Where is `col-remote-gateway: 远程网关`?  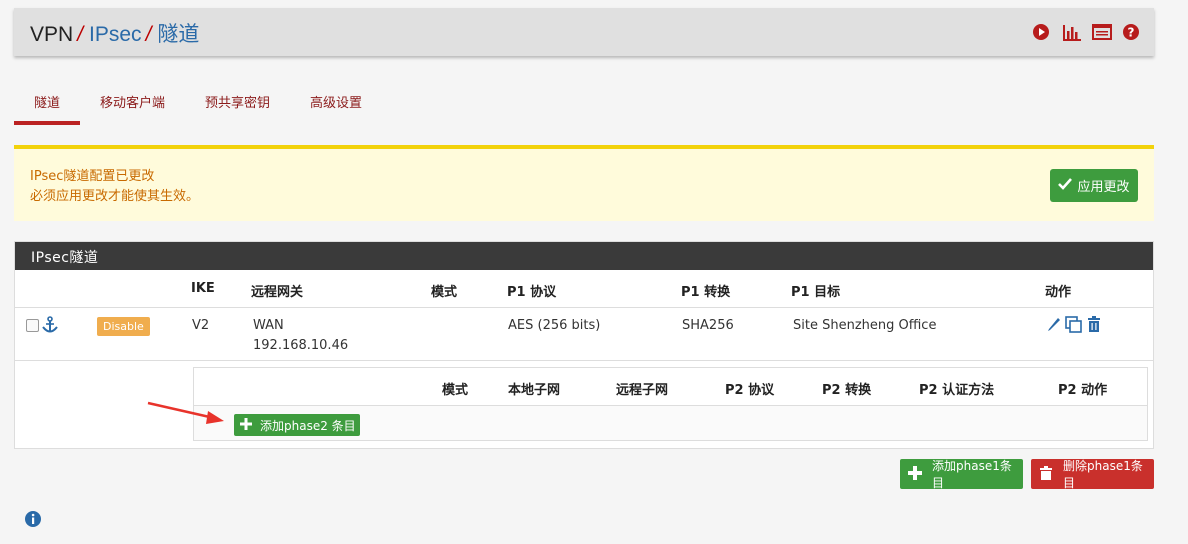
col-remote-gateway: 远程网关 is located at coordinates (277, 292).